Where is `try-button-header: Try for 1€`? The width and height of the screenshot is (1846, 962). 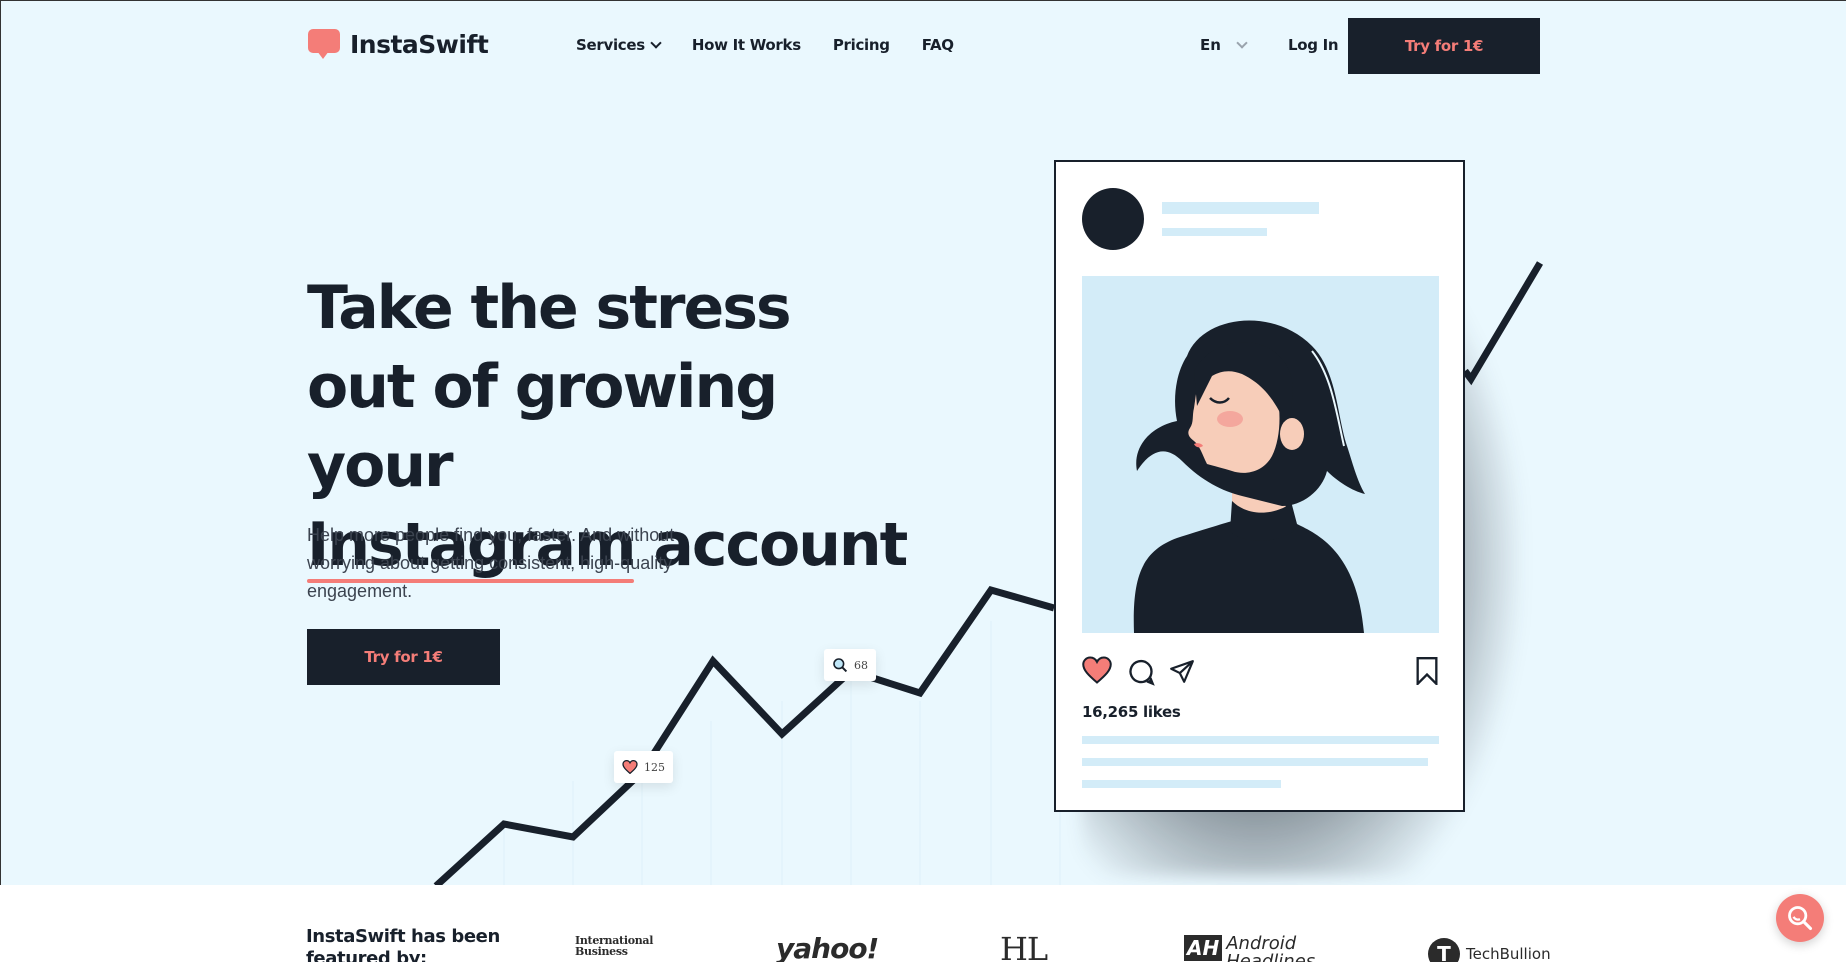 try-button-header: Try for 1€ is located at coordinates (1444, 46).